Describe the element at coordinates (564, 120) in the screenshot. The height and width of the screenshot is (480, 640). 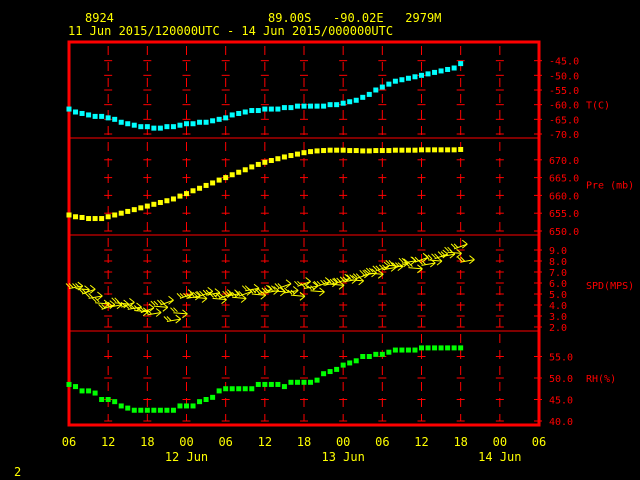
I see `y-tick-label: -65.0` at that location.